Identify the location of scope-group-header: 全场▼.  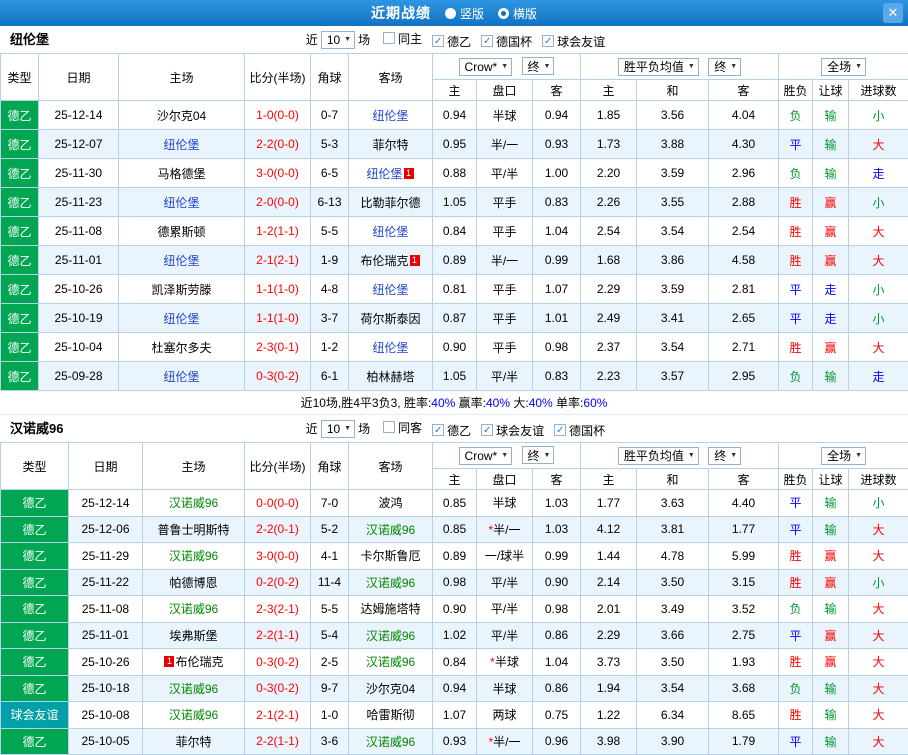
(843, 456).